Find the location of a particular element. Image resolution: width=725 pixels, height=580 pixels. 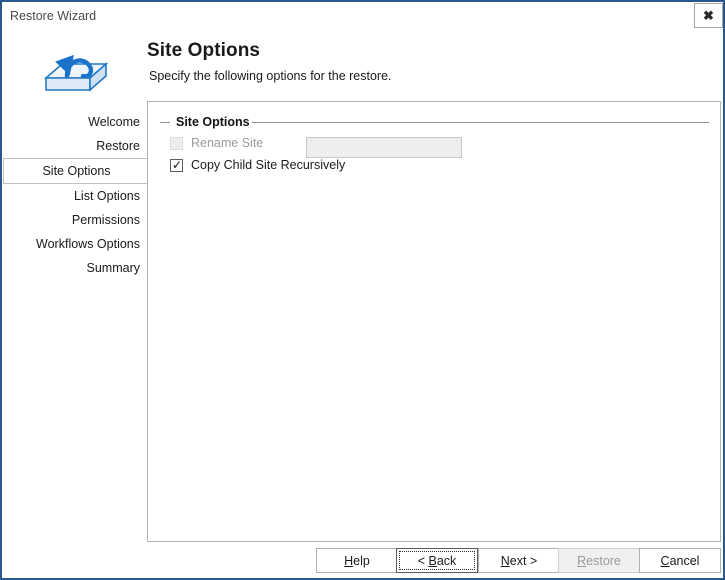

copy-child-site-recursively-checkbox: ✓ is located at coordinates (176, 164).